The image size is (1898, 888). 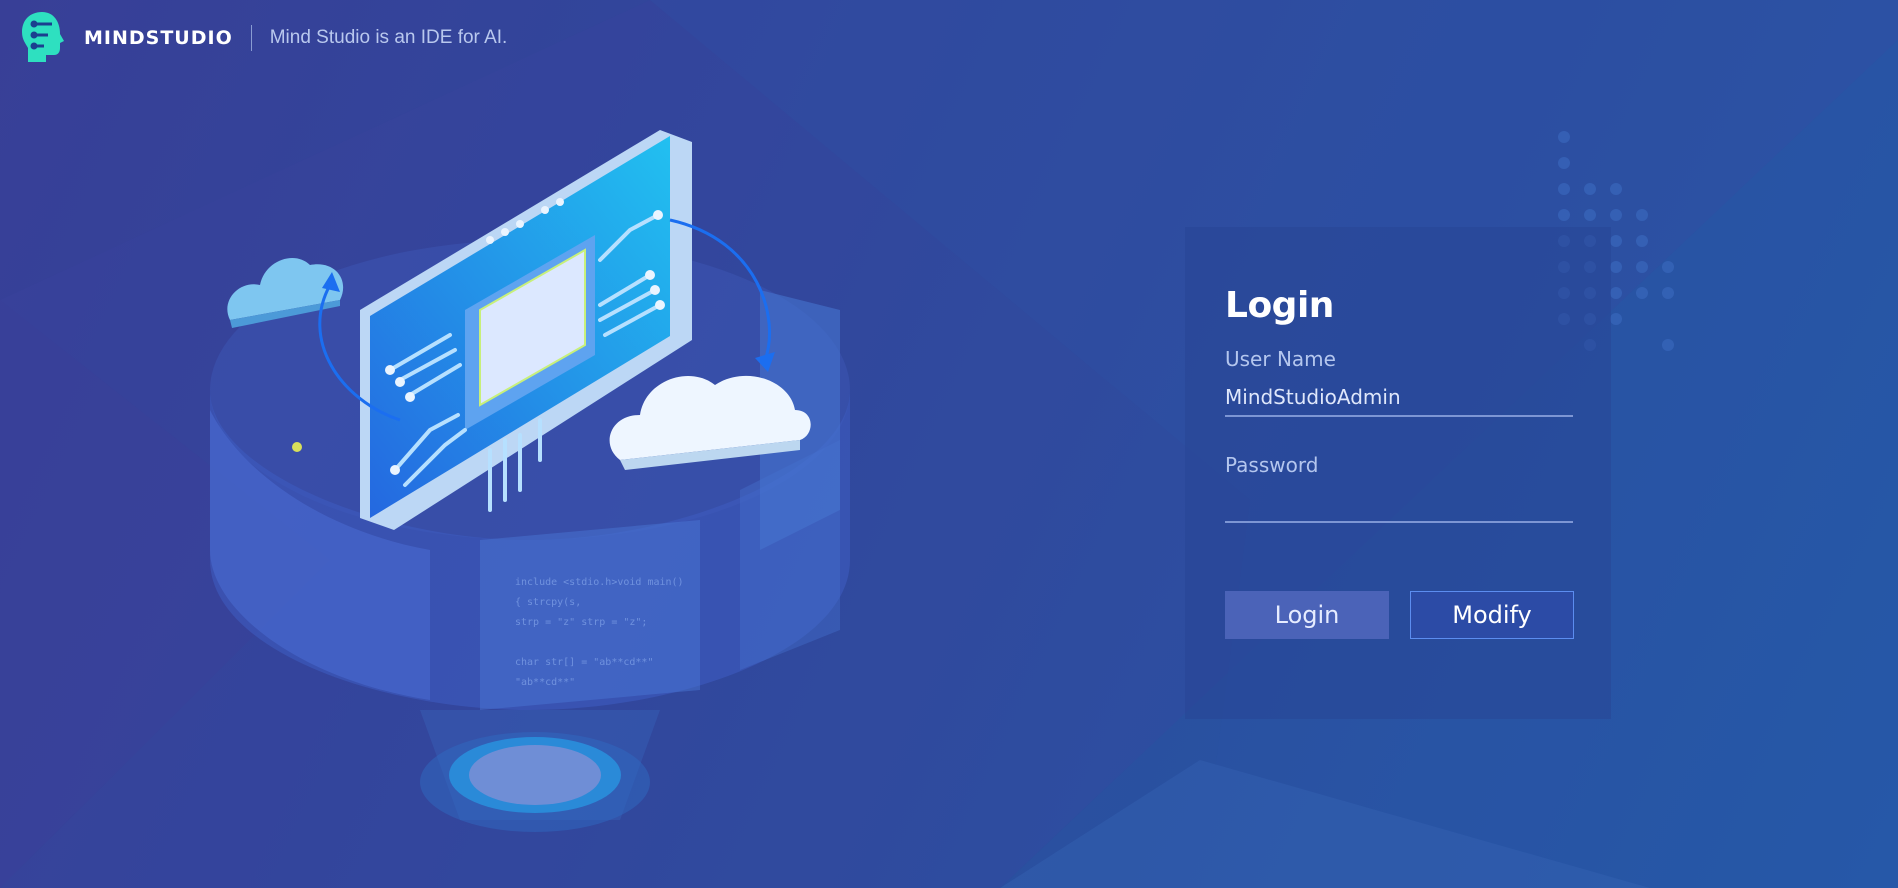 I want to click on code-line: char str[] = "ab**cd**", so click(x=584, y=662).